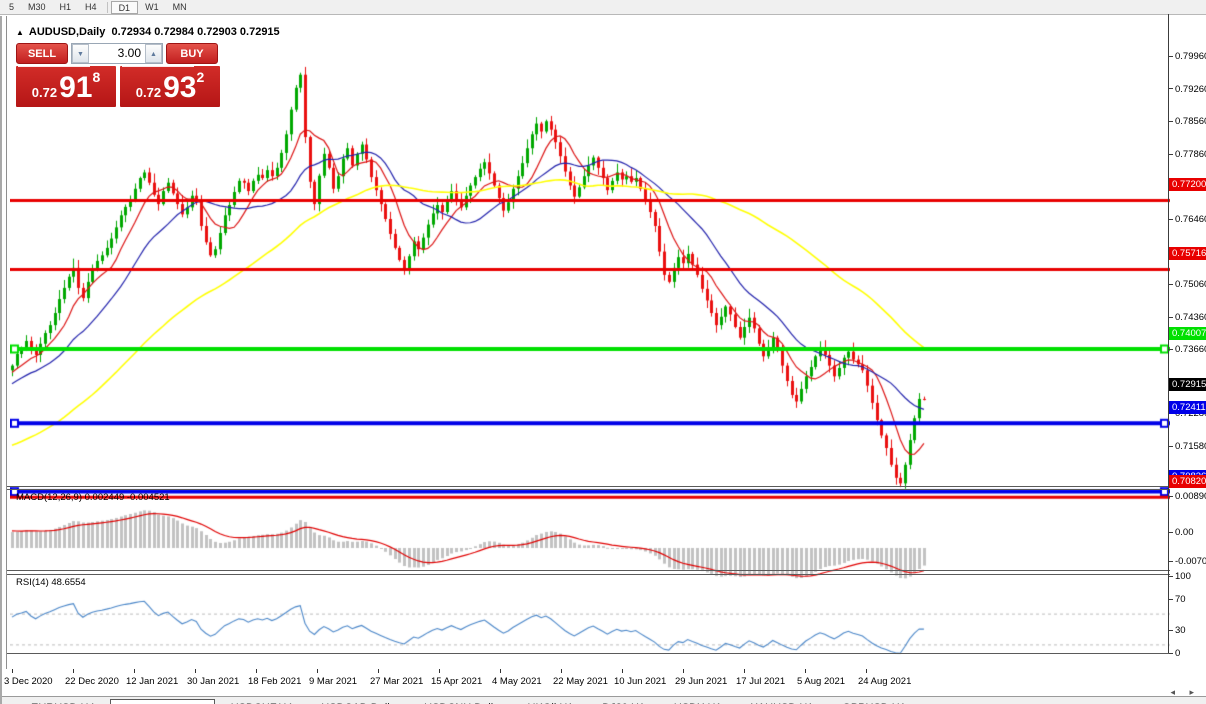  What do you see at coordinates (213, 681) in the screenshot?
I see `date-tick-label: 30 Jan 2021` at bounding box center [213, 681].